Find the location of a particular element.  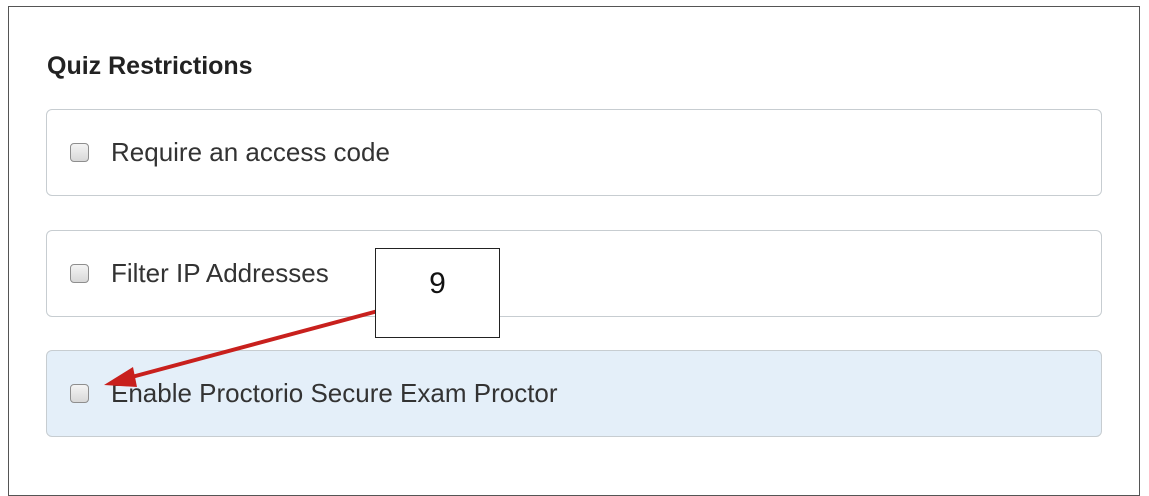

step-number-callout: 9 is located at coordinates (437, 293).